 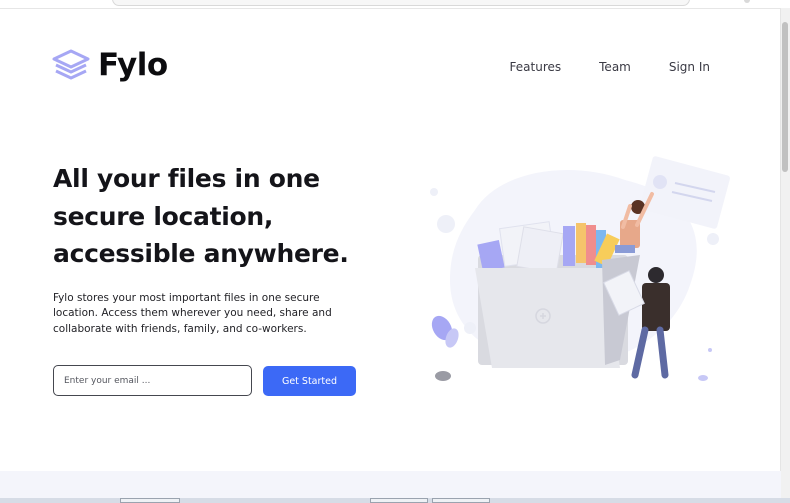 What do you see at coordinates (71, 64) in the screenshot?
I see `layered-stack-icon` at bounding box center [71, 64].